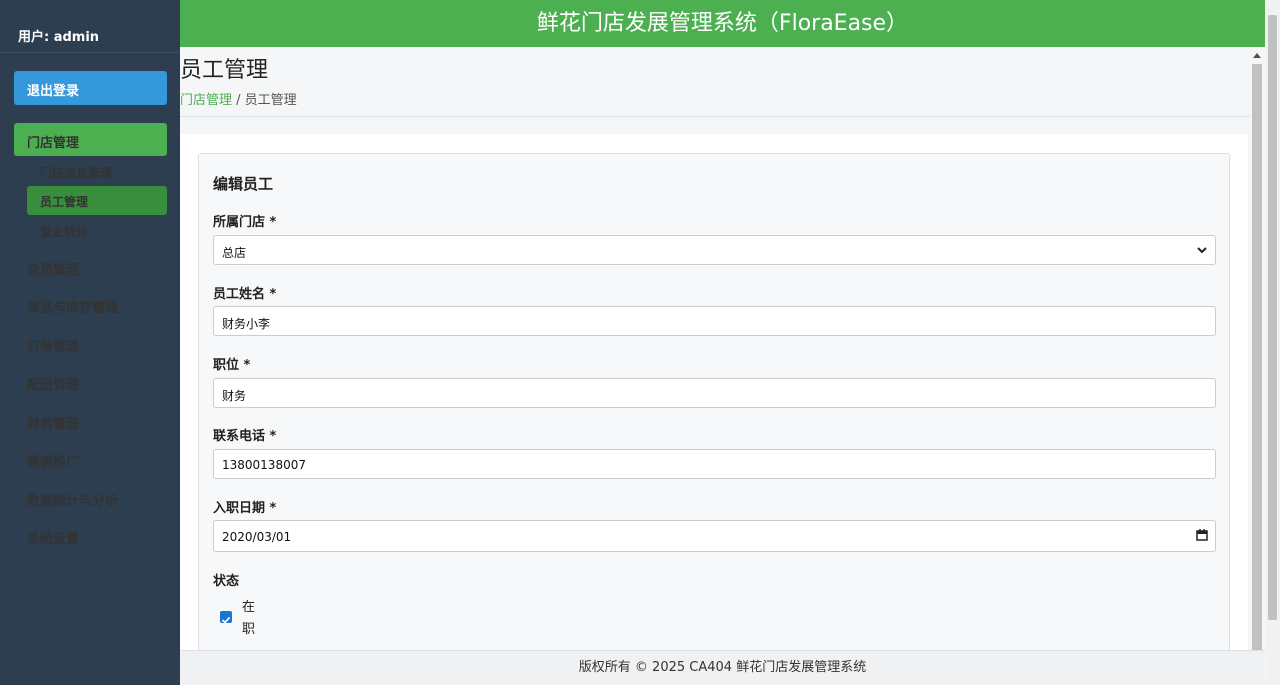 The width and height of the screenshot is (1280, 685). Describe the element at coordinates (722, 667) in the screenshot. I see `footer-copyright: 版权所有 © 2025 CA404 鲜花门店发展管理系统` at that location.